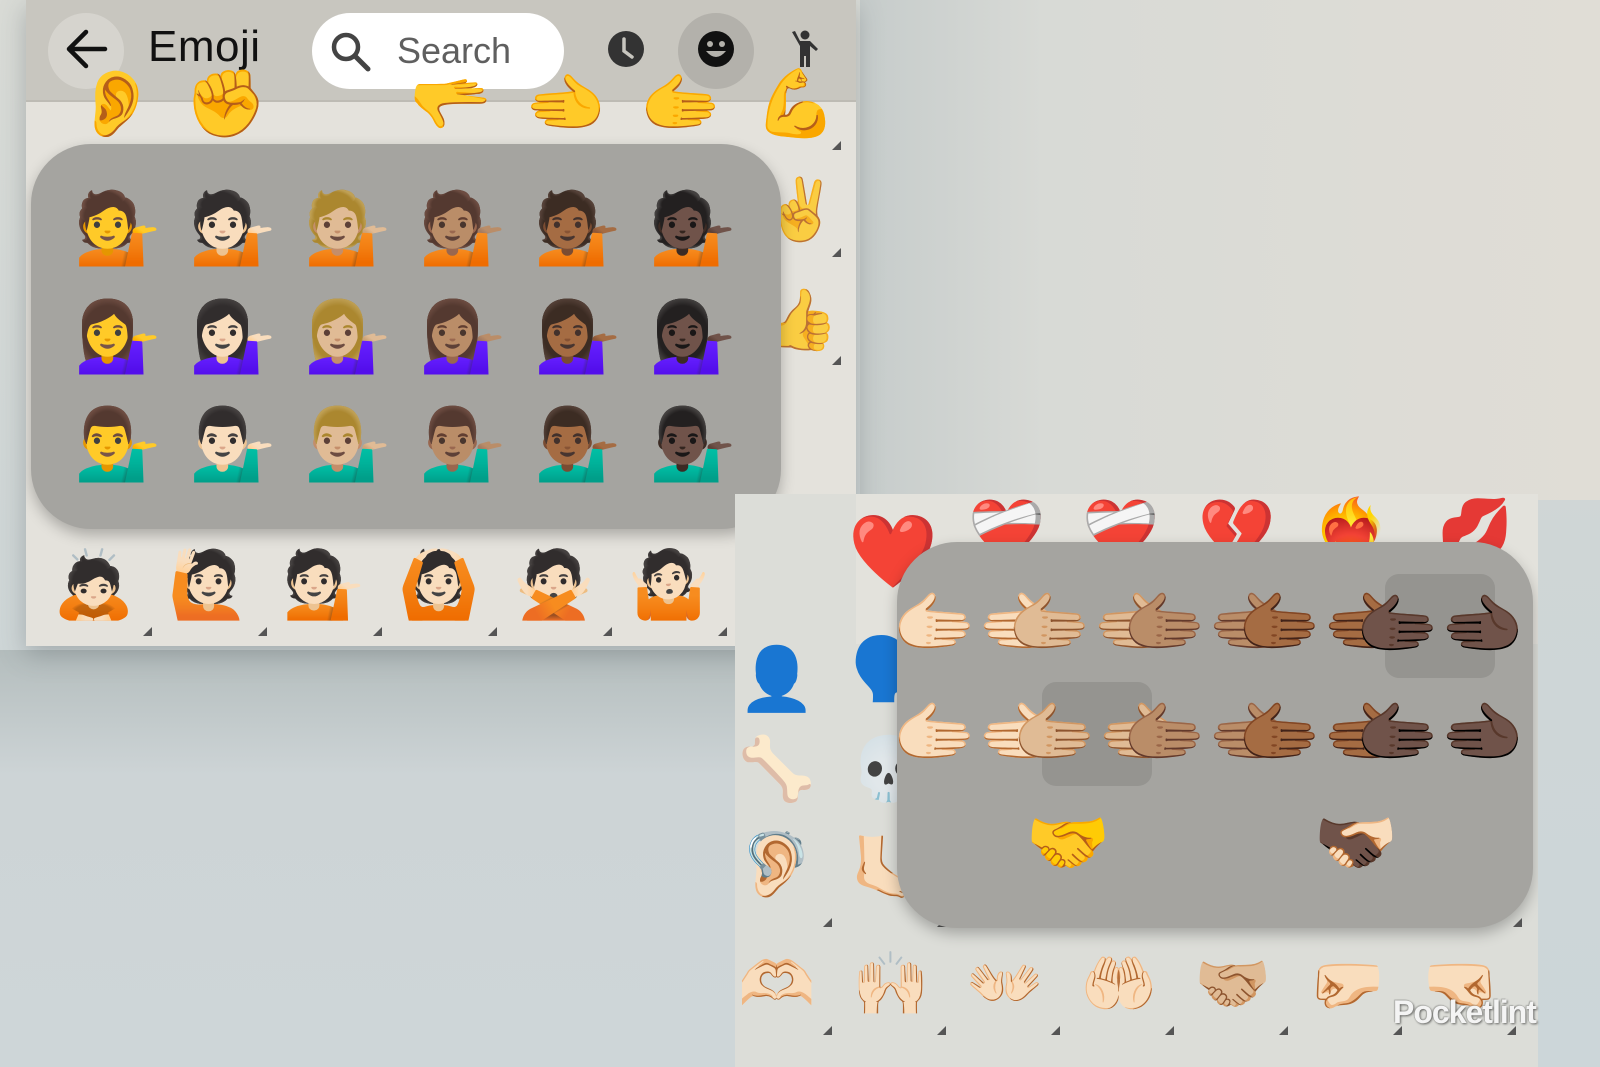 The image size is (1600, 1067). I want to click on variant-option: 🤝, so click(1068, 844).